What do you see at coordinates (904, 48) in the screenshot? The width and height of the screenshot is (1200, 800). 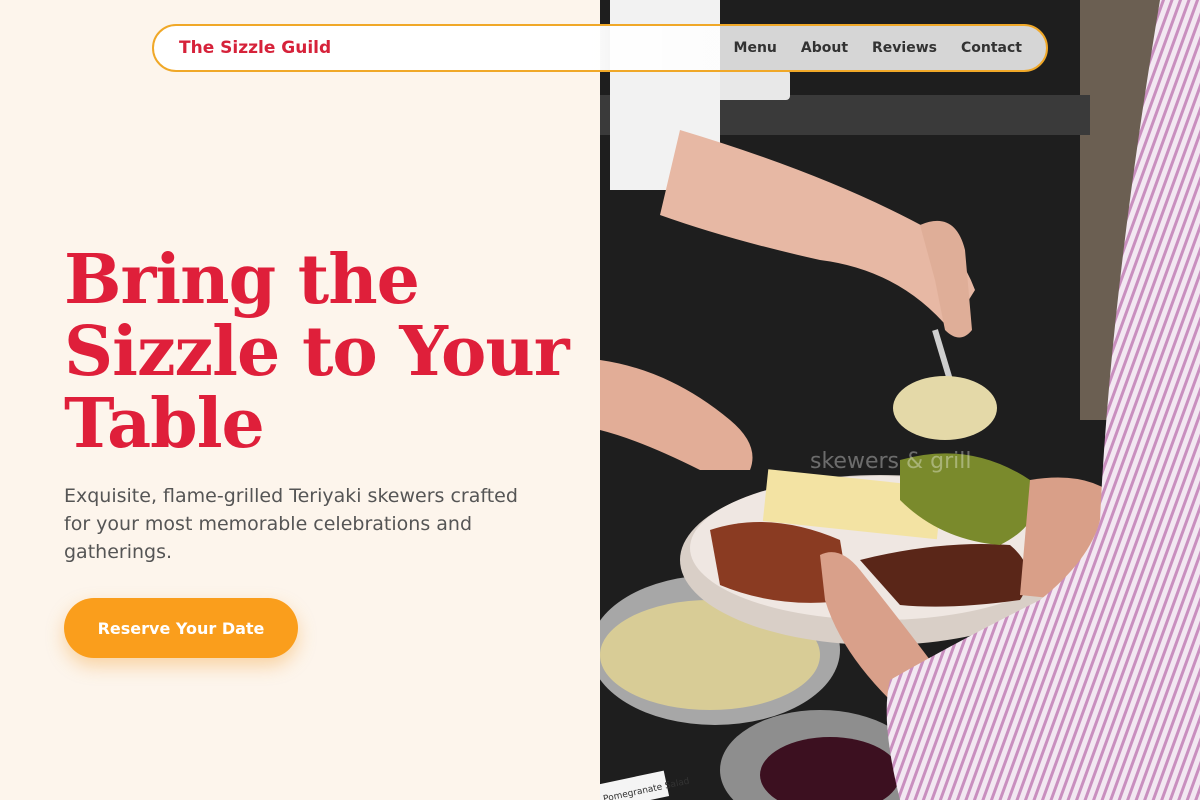 I see `nav-link-reviews: Reviews` at bounding box center [904, 48].